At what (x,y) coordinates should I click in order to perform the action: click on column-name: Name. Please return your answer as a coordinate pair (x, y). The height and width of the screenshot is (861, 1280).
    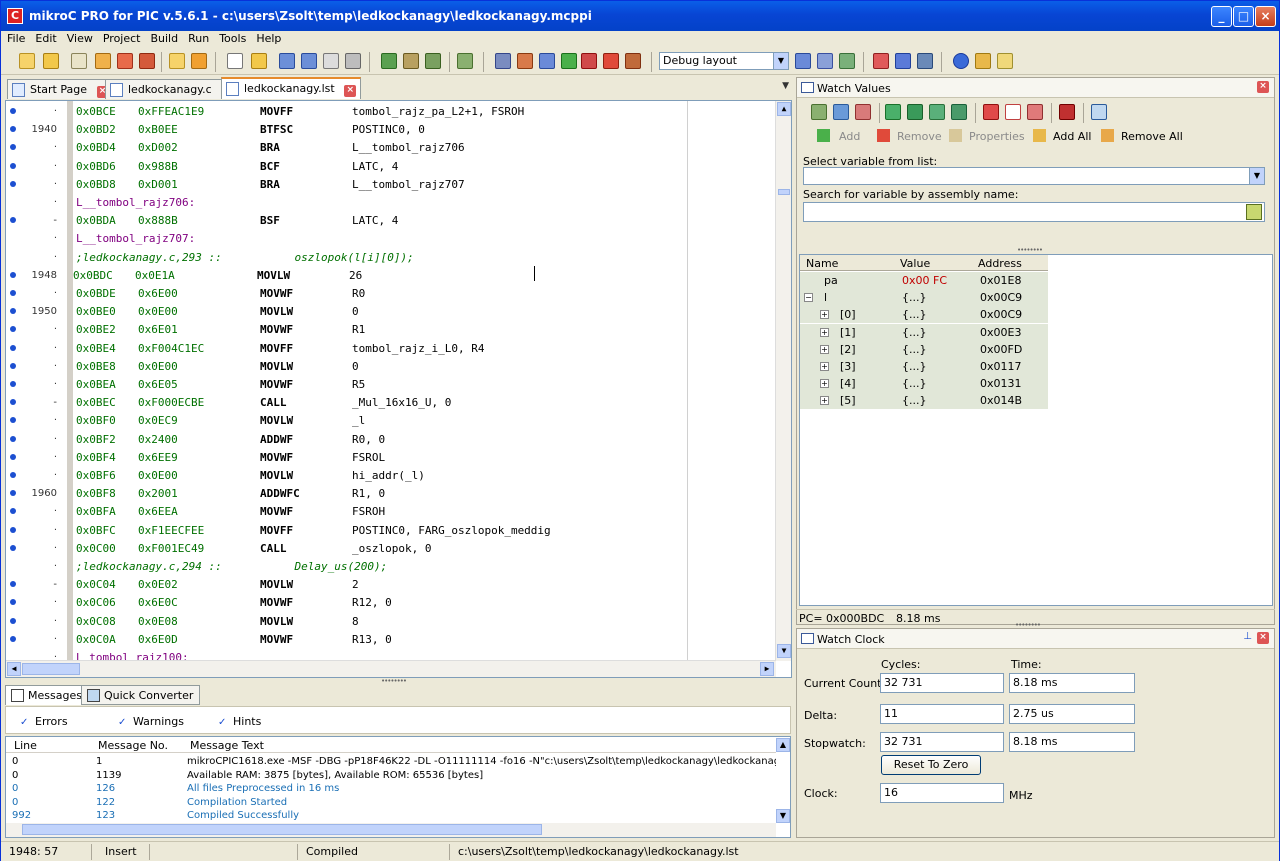
    Looking at the image, I should click on (822, 263).